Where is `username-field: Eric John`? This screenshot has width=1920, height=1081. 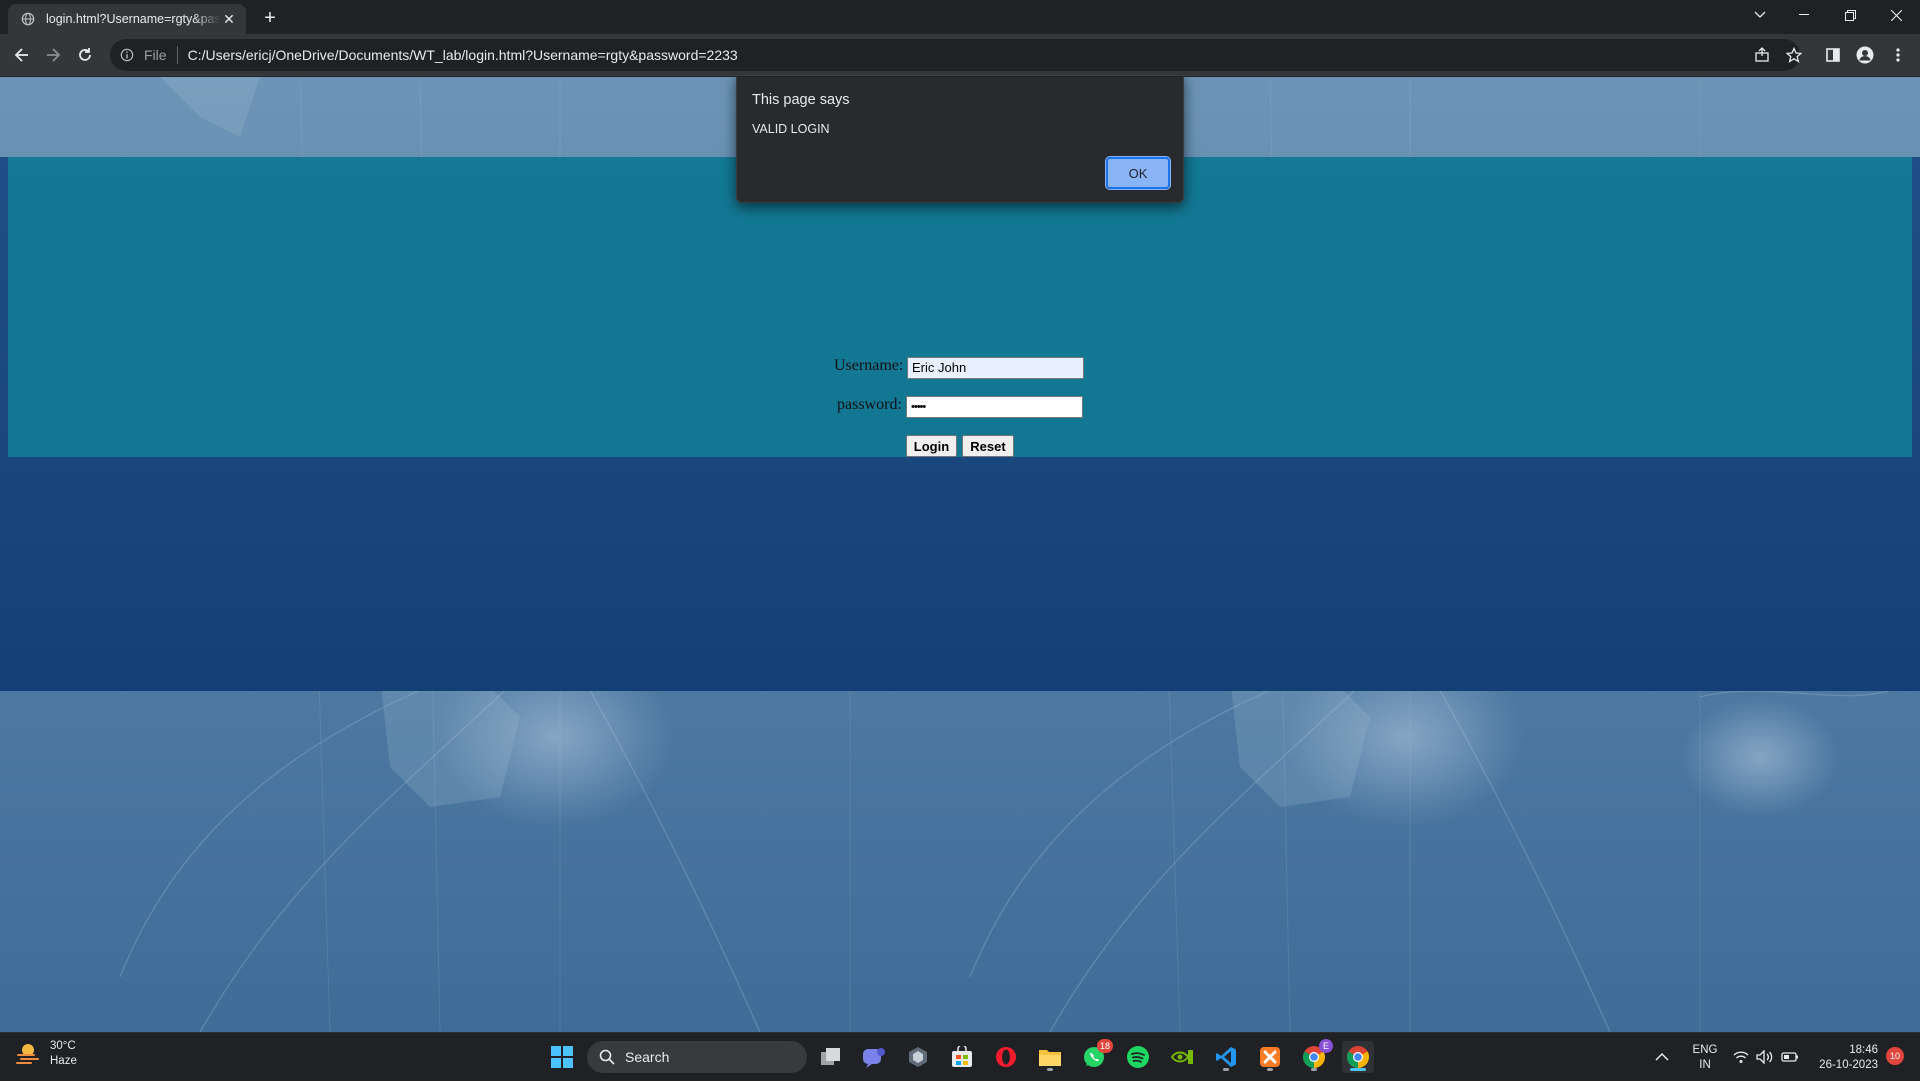 username-field: Eric John is located at coordinates (995, 368).